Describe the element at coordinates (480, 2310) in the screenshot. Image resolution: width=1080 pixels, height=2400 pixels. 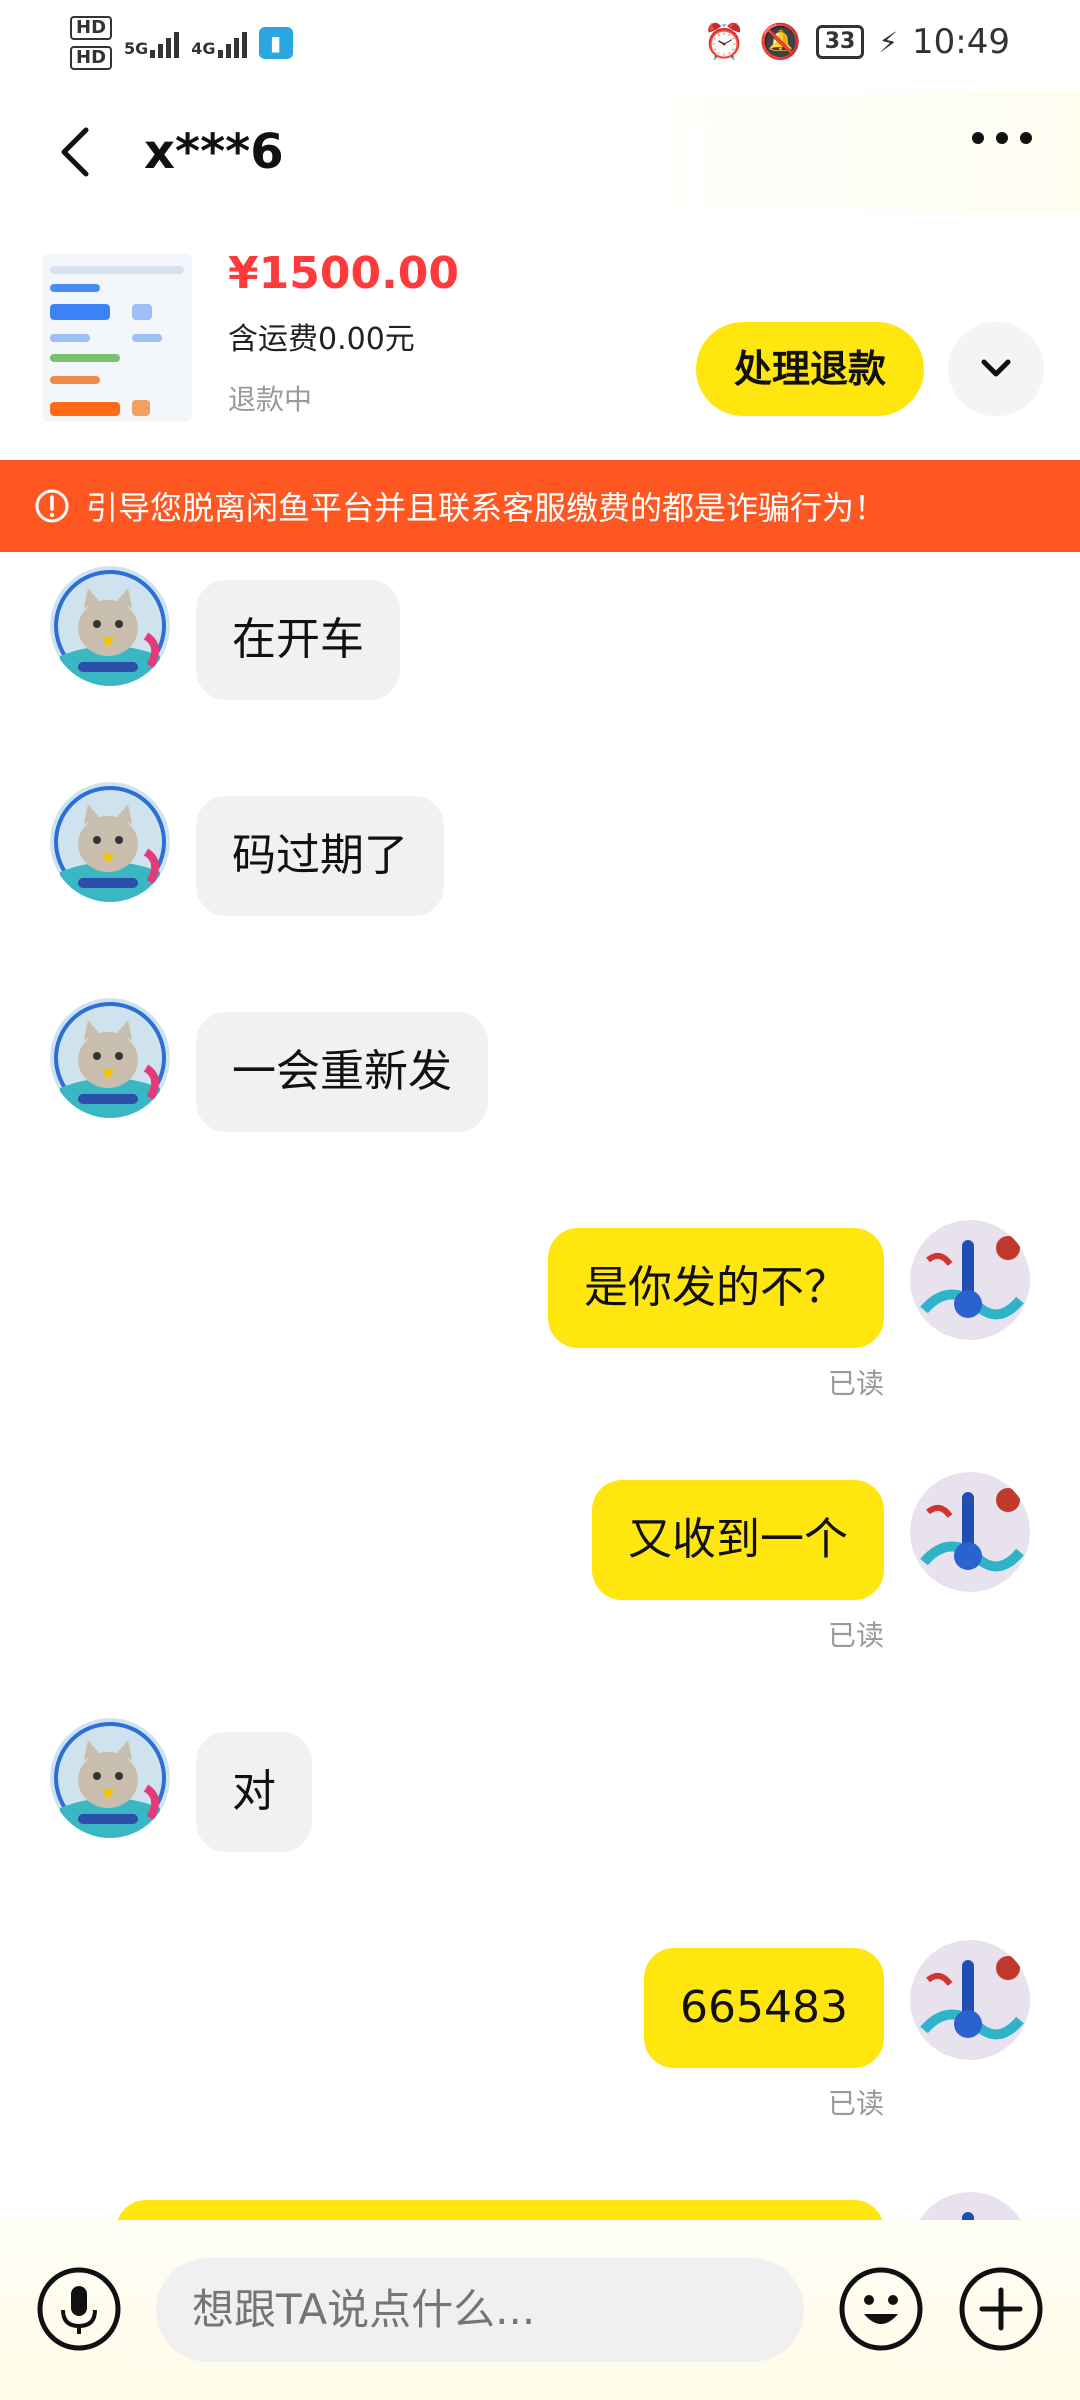
I see `message-input` at that location.